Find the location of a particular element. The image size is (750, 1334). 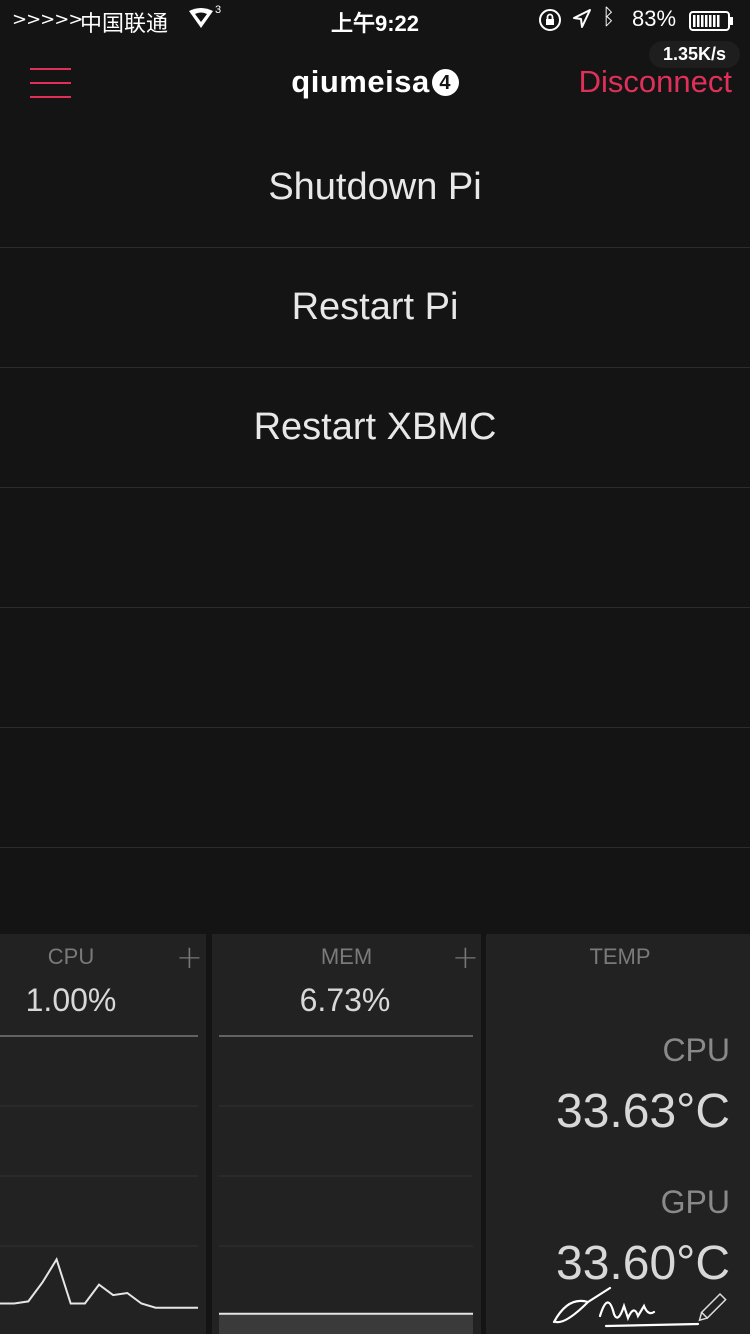

cpu-usage-graph is located at coordinates (99, 1172).